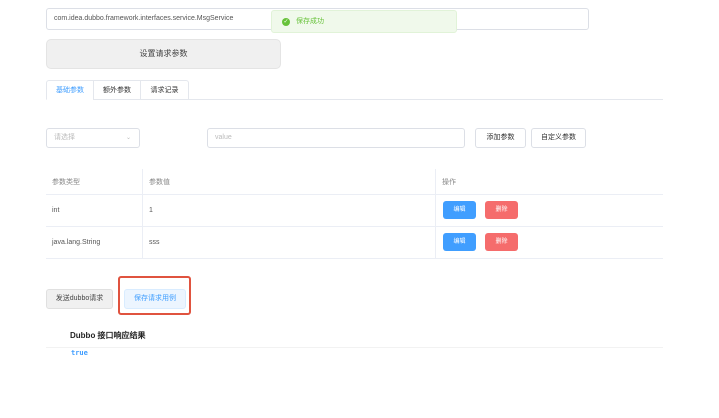  Describe the element at coordinates (364, 21) in the screenshot. I see `success-toast: ✓ 保存成功` at that location.